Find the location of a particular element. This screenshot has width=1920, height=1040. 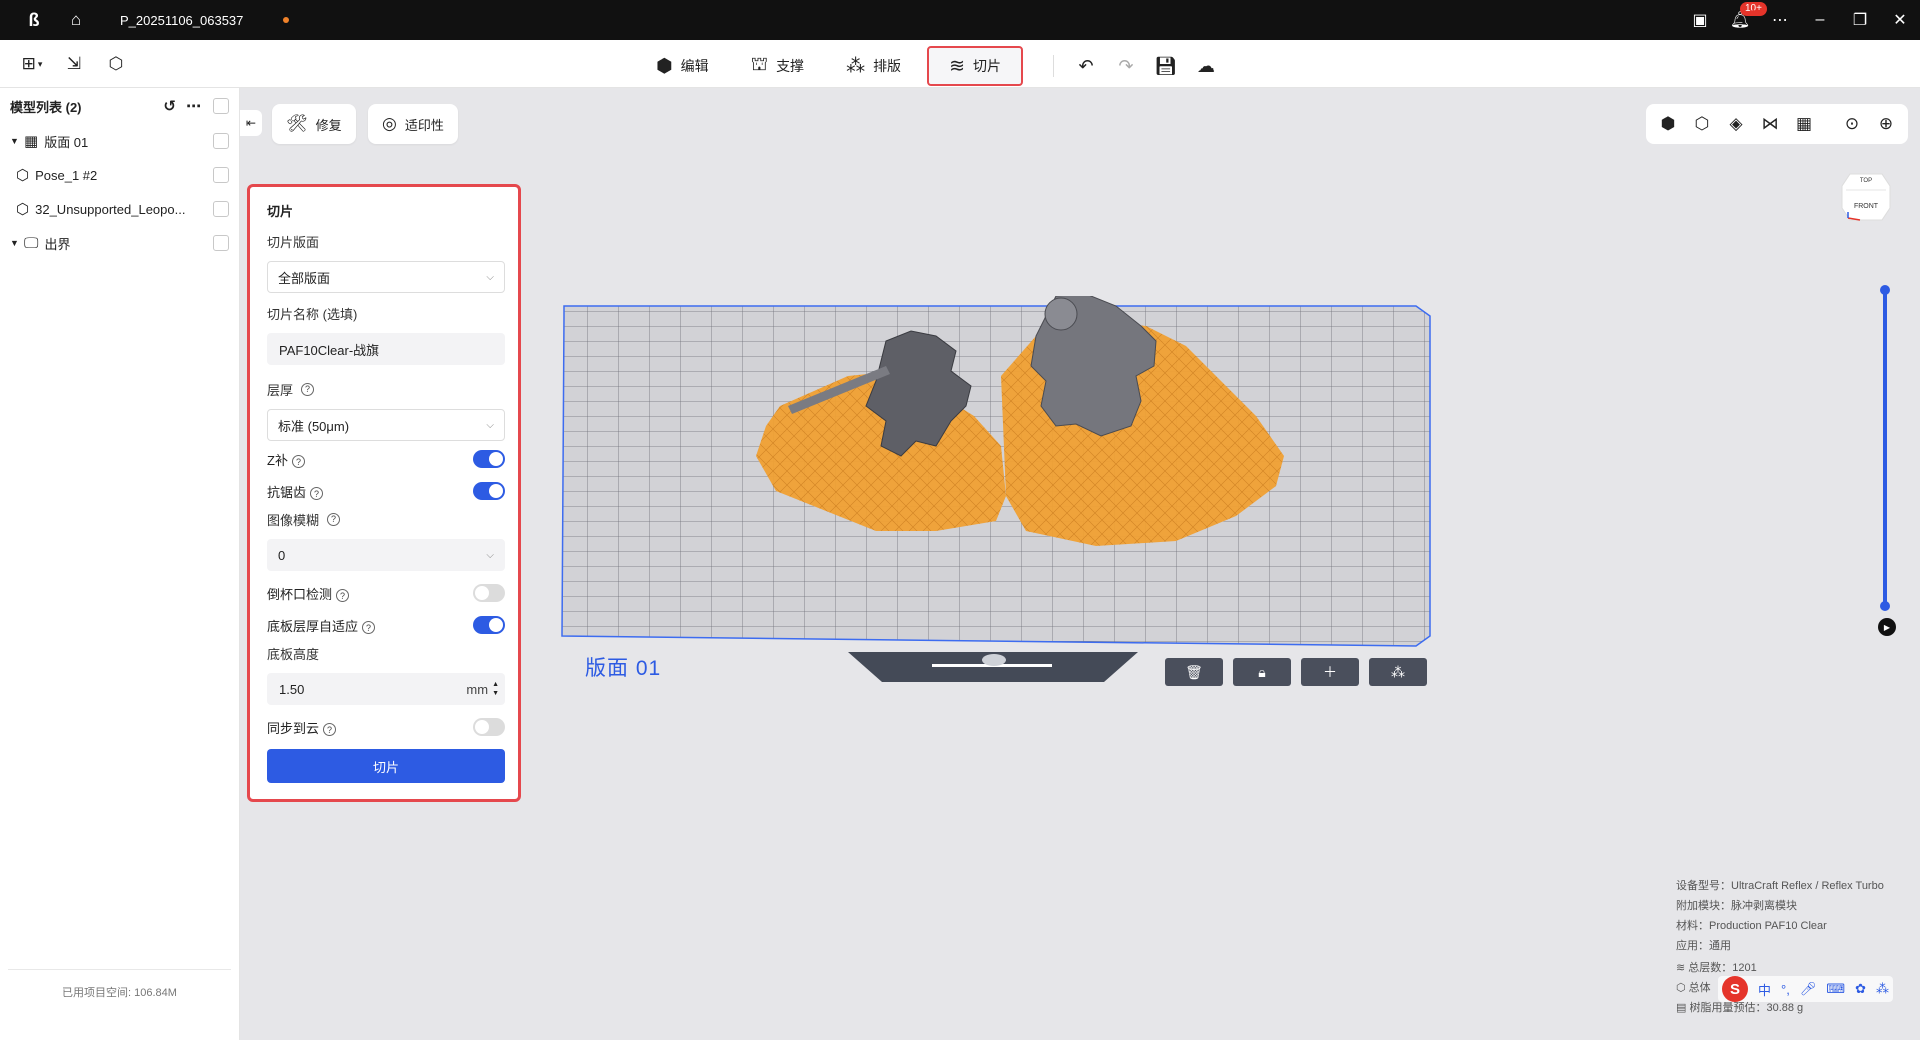

step-down-icon: ▼ is located at coordinates (495, 693).